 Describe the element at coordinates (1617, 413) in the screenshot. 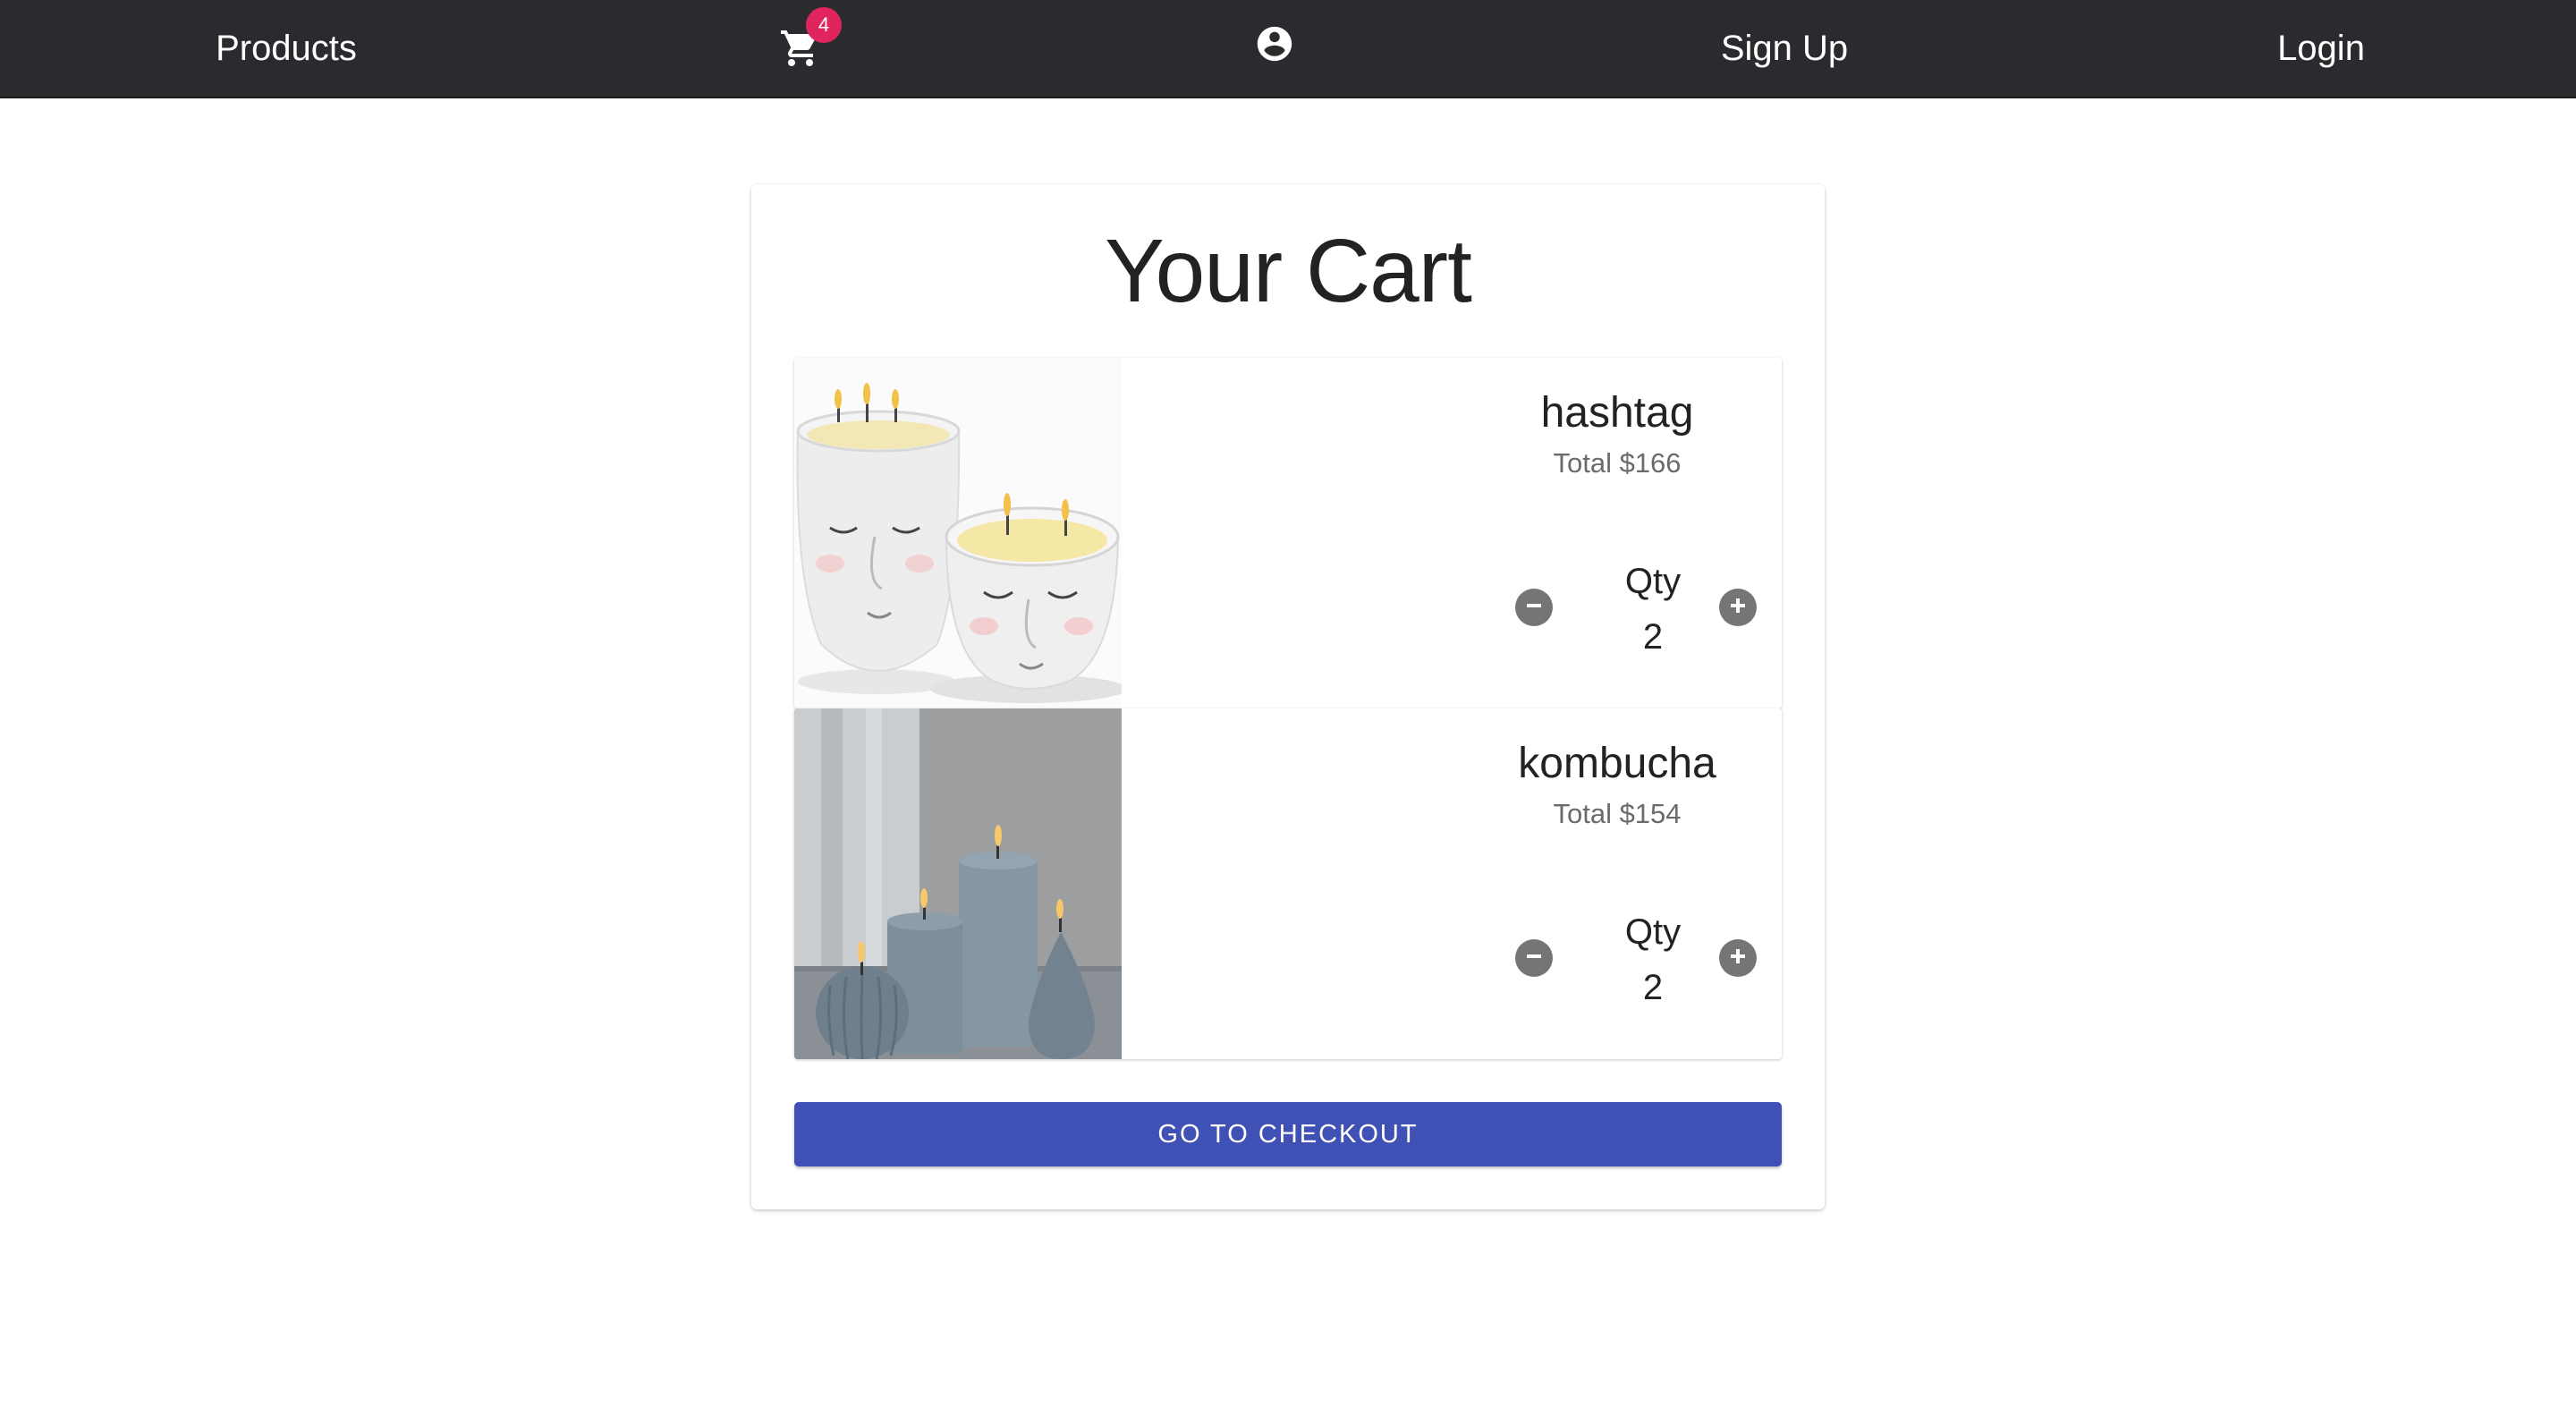

I see `item-name: hashtag` at that location.